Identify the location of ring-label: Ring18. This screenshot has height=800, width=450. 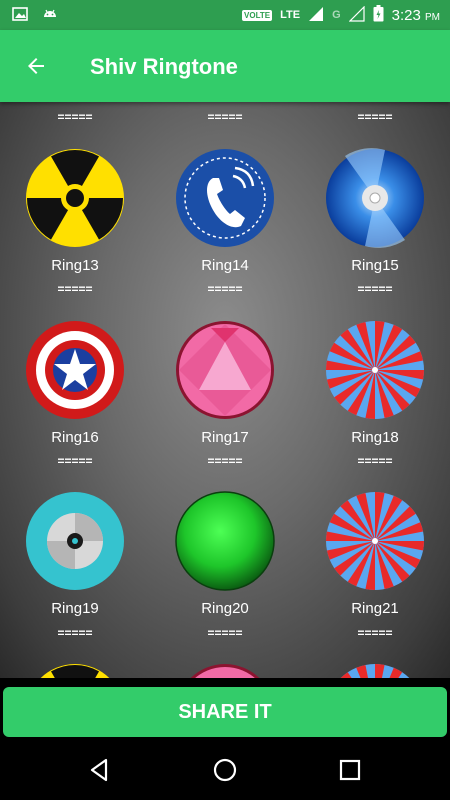
(375, 437).